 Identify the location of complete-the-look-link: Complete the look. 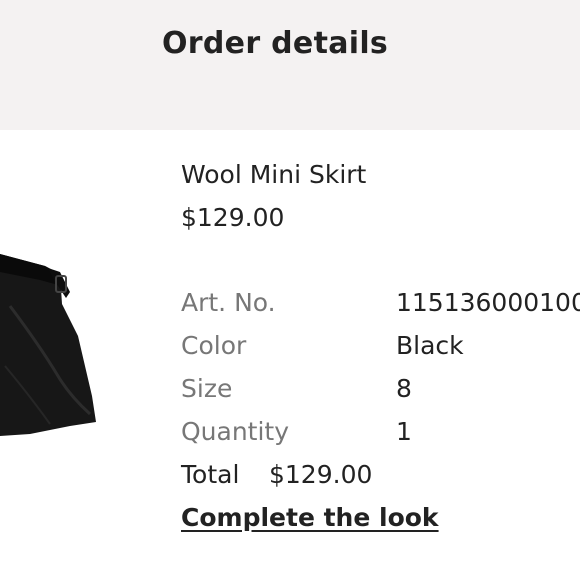
(310, 517).